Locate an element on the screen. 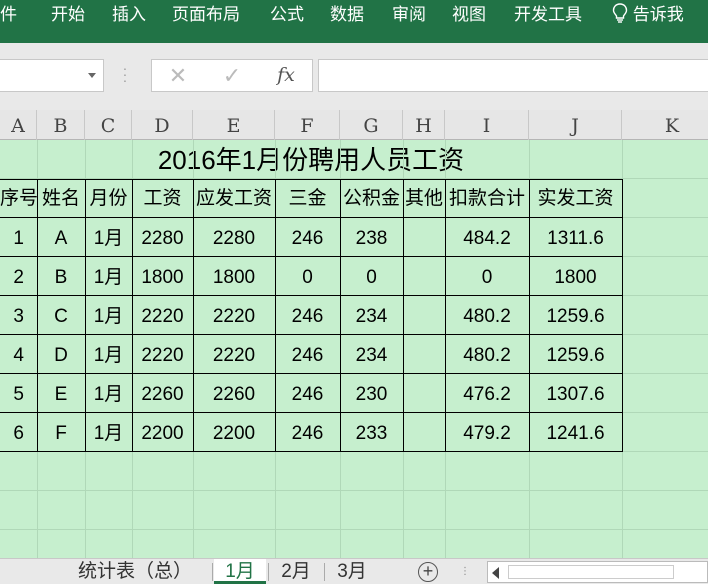 The width and height of the screenshot is (708, 584). header-cell-housing-fund: 公积金 is located at coordinates (371, 198).